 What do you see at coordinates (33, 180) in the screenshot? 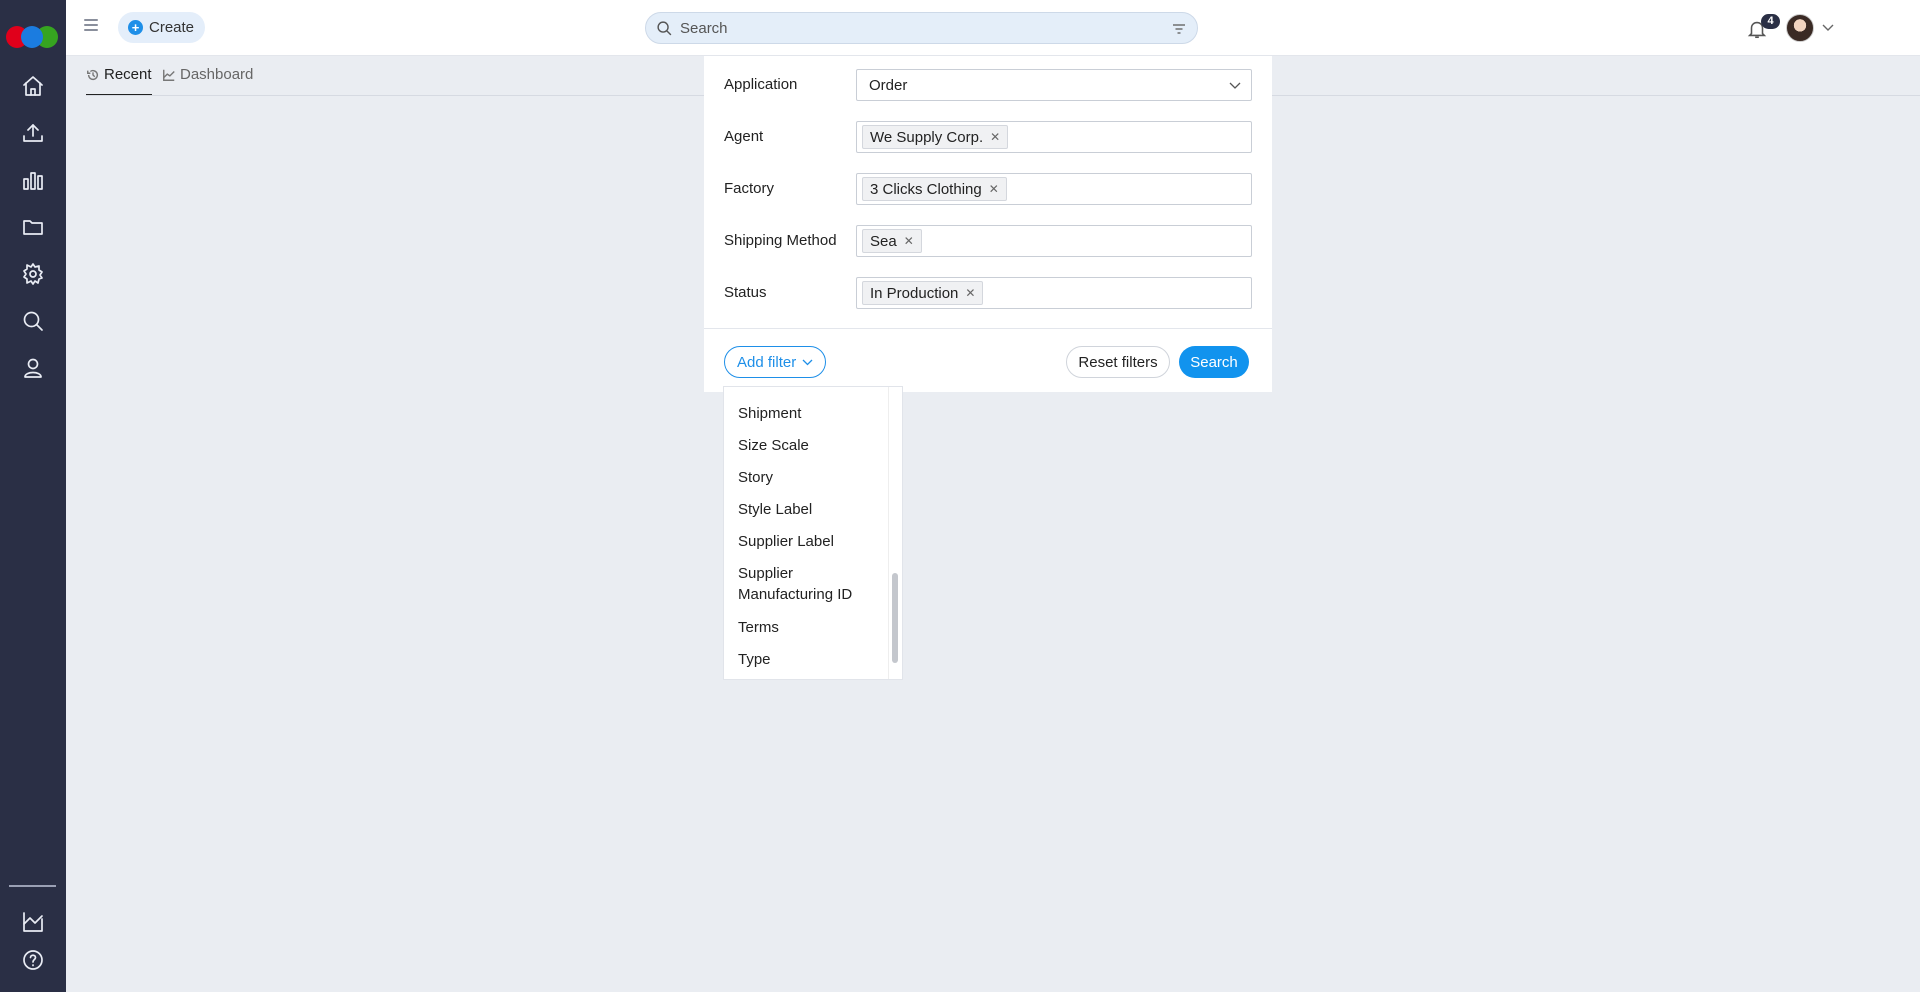
I see `bar-chart-icon` at bounding box center [33, 180].